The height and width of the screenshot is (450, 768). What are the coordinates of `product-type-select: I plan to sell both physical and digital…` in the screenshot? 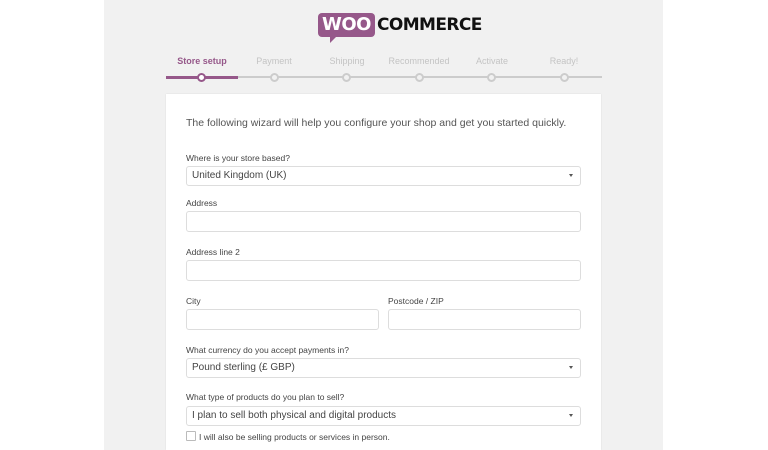 It's located at (383, 416).